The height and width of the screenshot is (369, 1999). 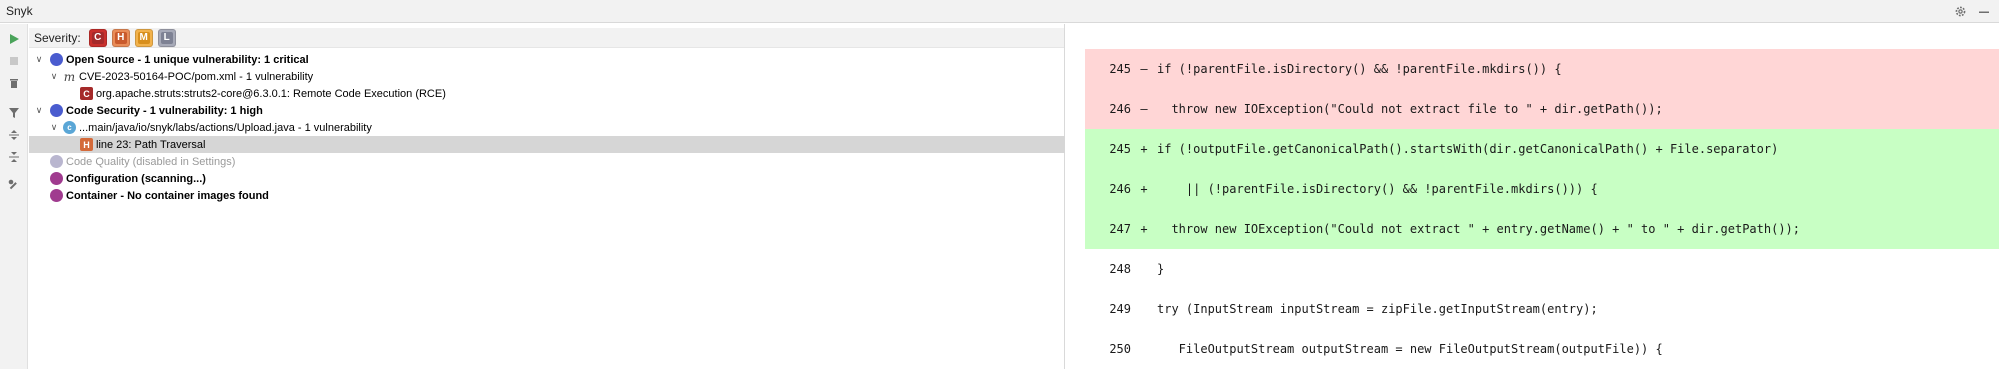 I want to click on tree-node-container: Container - No container images found, so click(x=547, y=195).